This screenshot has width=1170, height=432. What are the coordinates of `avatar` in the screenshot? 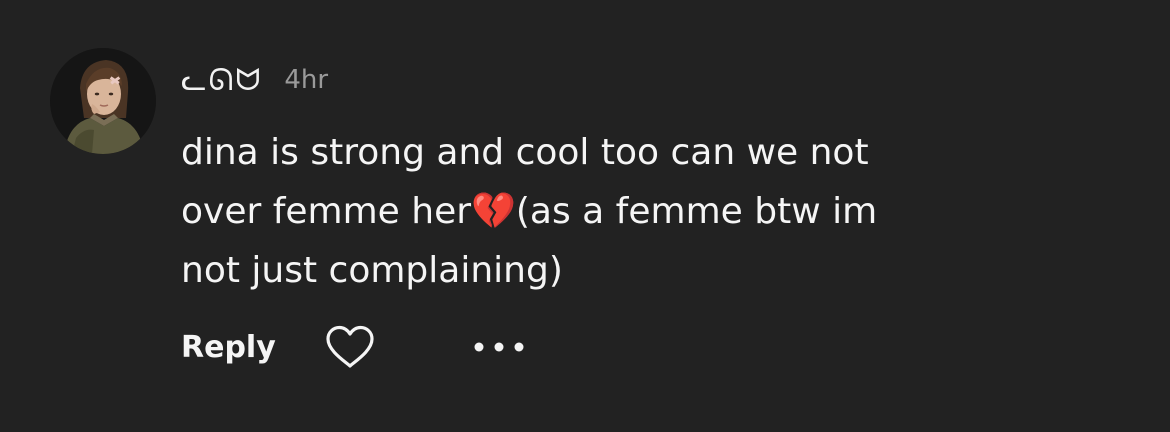 It's located at (103, 101).